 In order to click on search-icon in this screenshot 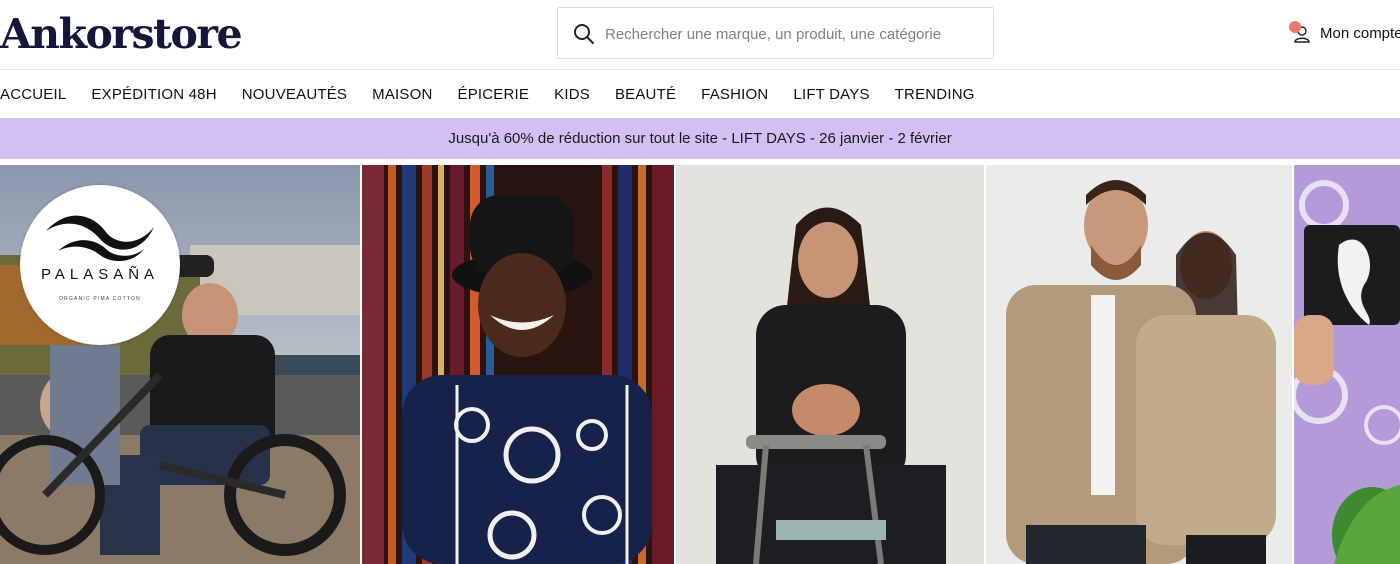, I will do `click(584, 34)`.